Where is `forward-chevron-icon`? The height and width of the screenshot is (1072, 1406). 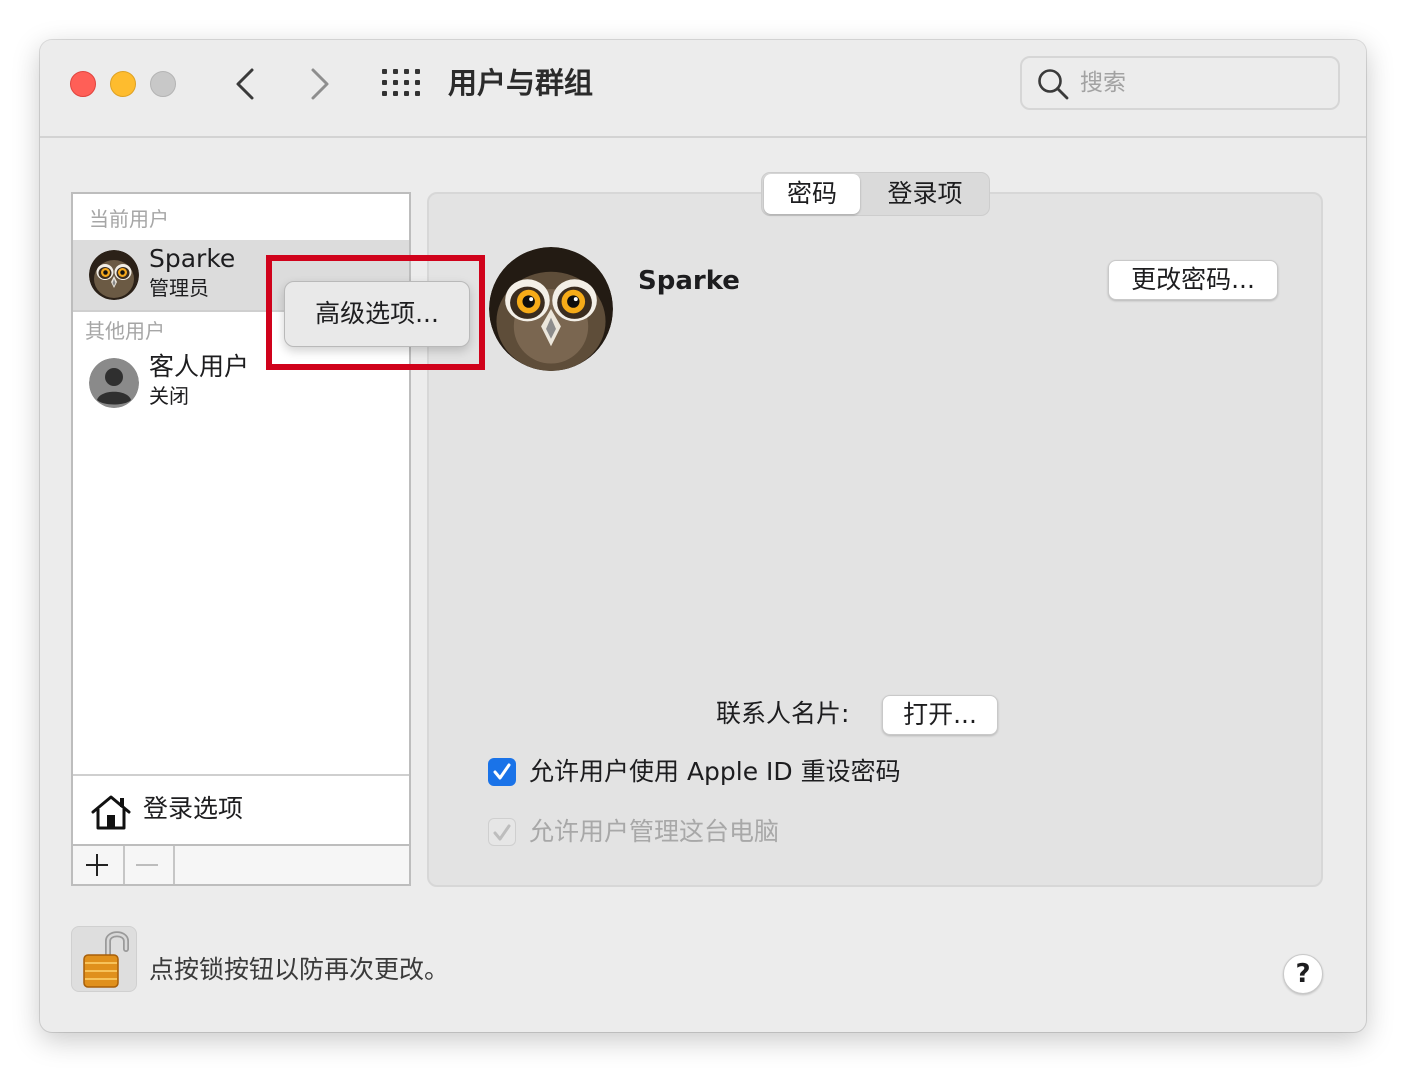 forward-chevron-icon is located at coordinates (320, 84).